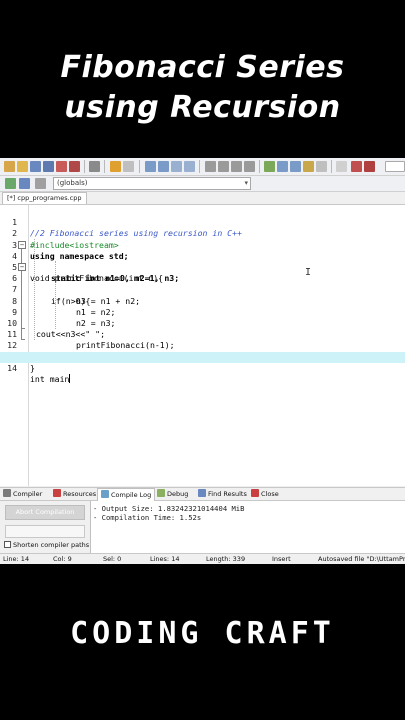 Image resolution: width=405 pixels, height=720 pixels. Describe the element at coordinates (202, 267) in the screenshot. I see `code-line: 5 static int n1=0, n2=1, n3;` at that location.